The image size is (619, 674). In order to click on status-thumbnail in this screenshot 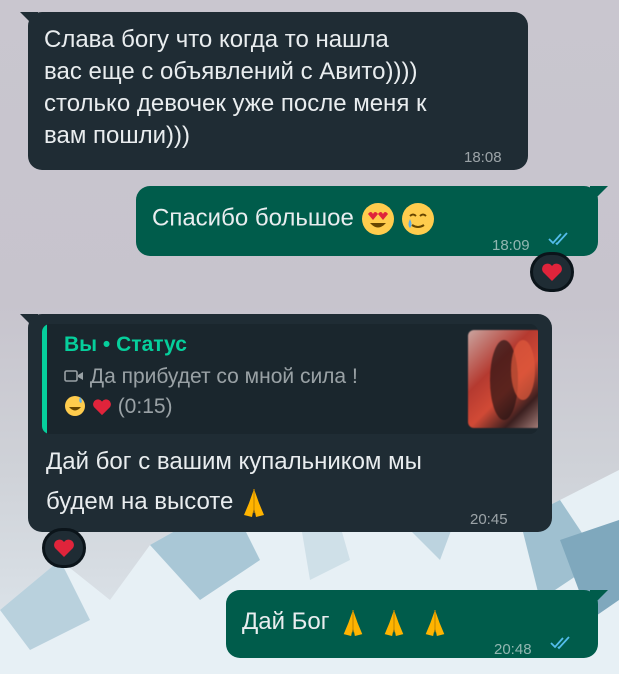, I will do `click(503, 379)`.